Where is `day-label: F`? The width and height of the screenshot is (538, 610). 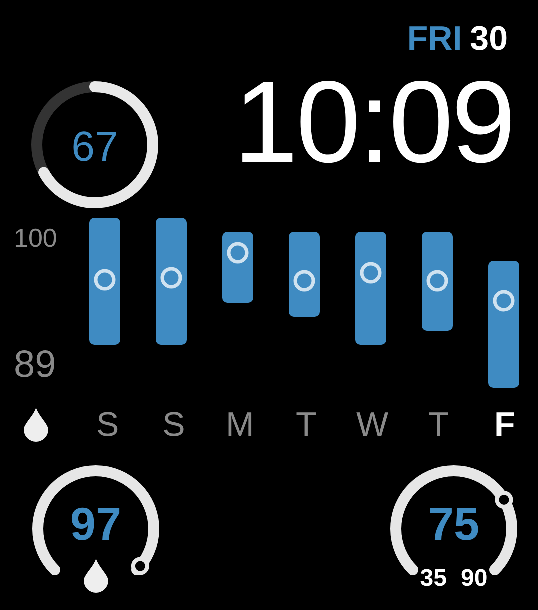 day-label: F is located at coordinates (504, 425).